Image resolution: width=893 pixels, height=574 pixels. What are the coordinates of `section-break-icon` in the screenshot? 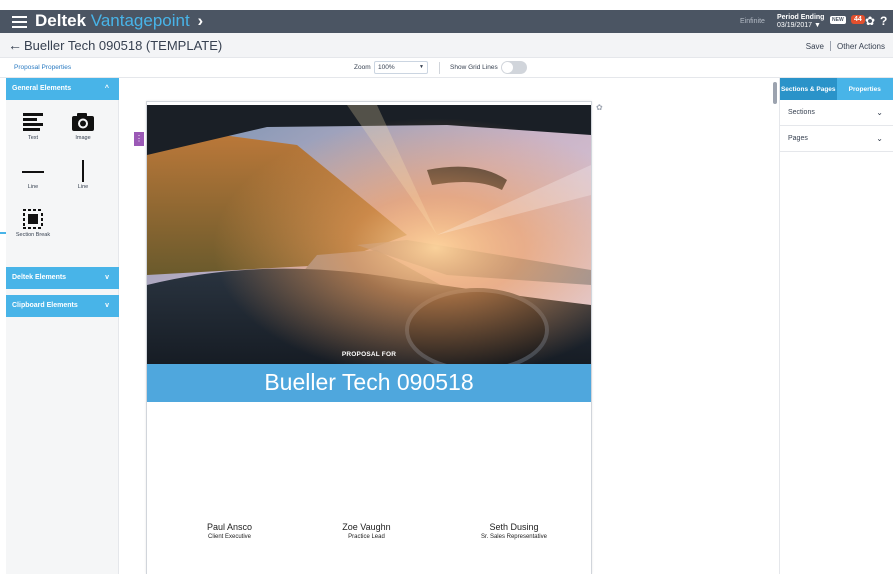 It's located at (33, 219).